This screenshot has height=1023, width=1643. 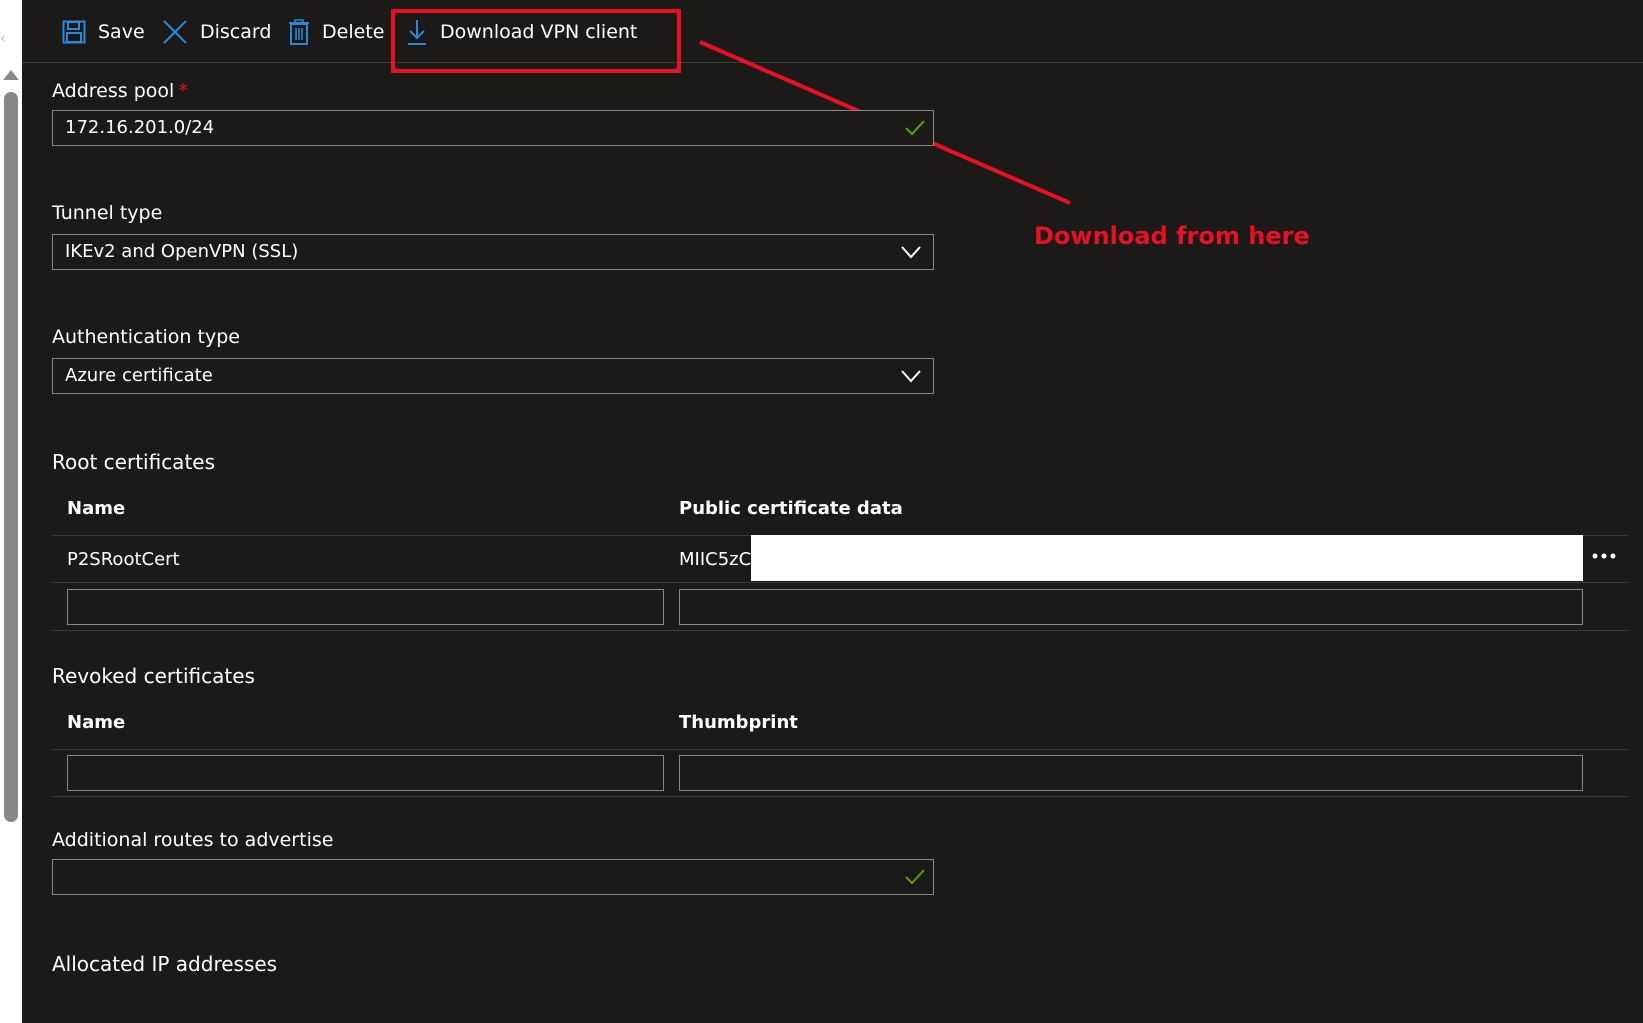 I want to click on root-cert-data-cell: MIIC5zC, so click(x=715, y=559).